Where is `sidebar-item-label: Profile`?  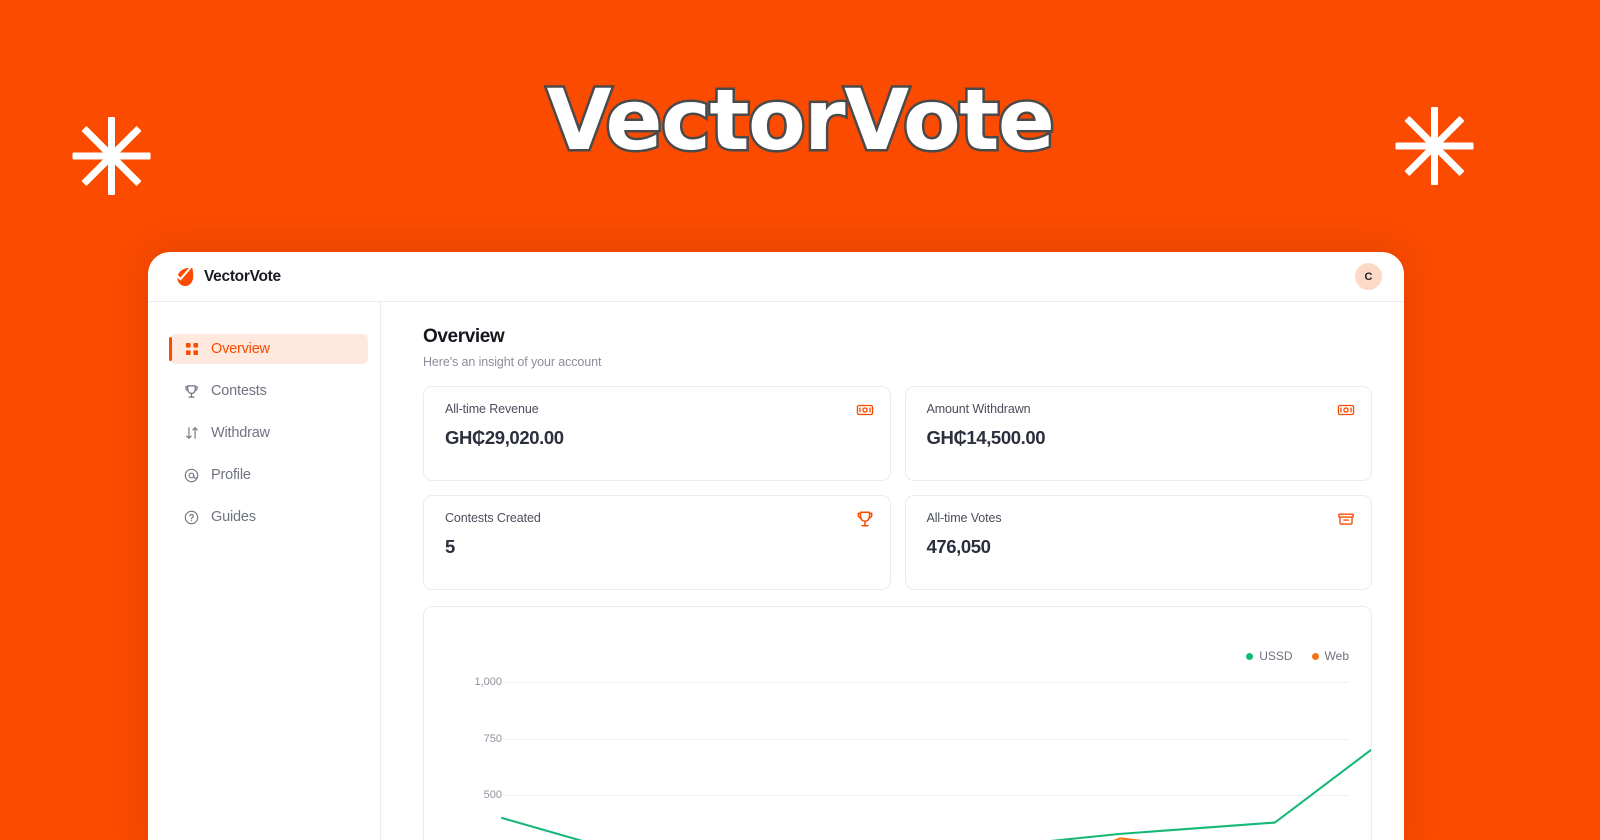
sidebar-item-label: Profile is located at coordinates (231, 475).